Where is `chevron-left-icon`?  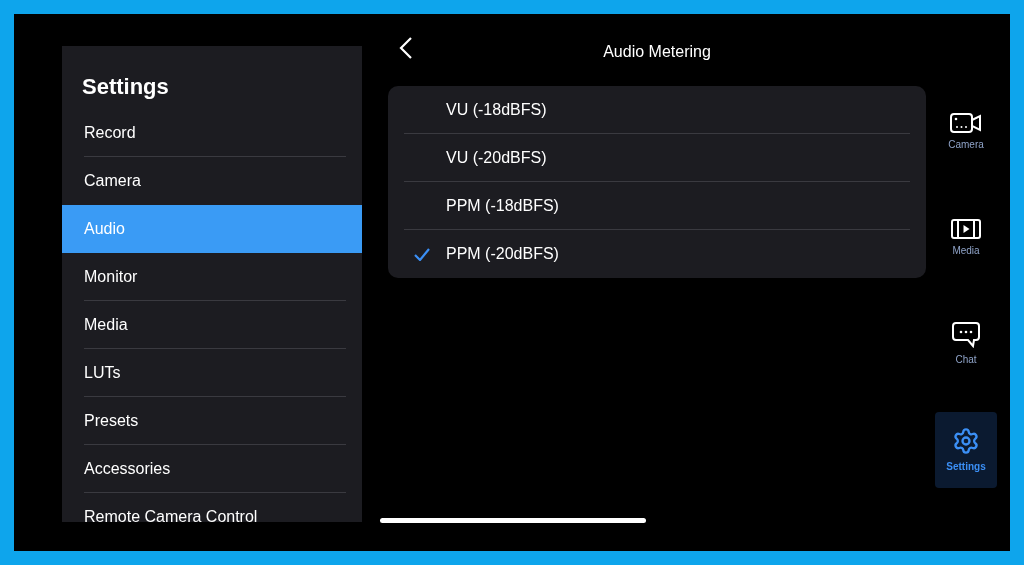
chevron-left-icon is located at coordinates (406, 48).